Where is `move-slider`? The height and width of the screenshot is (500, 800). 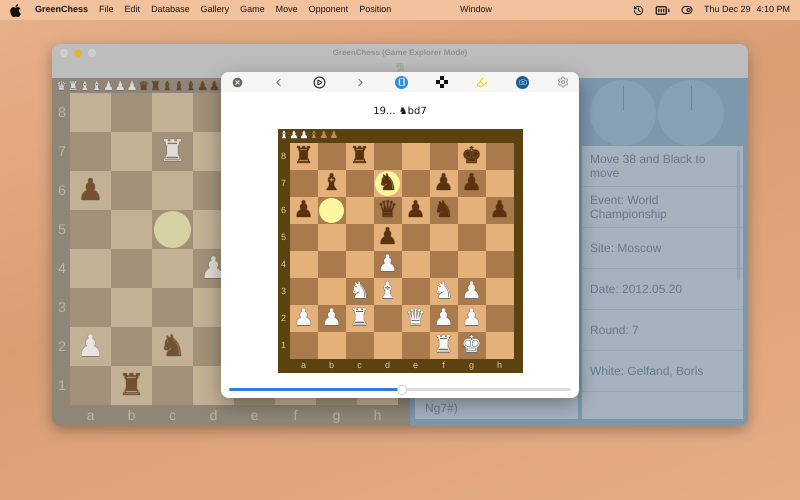 move-slider is located at coordinates (400, 389).